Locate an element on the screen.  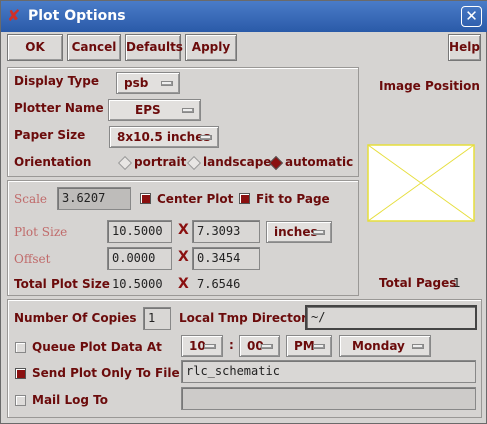
orientation-landscape-label: landscape is located at coordinates (237, 162).